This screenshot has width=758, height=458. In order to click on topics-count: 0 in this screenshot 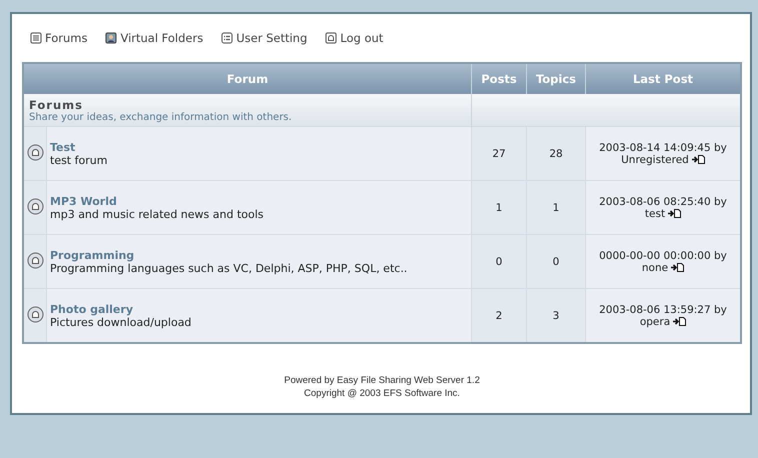, I will do `click(556, 262)`.